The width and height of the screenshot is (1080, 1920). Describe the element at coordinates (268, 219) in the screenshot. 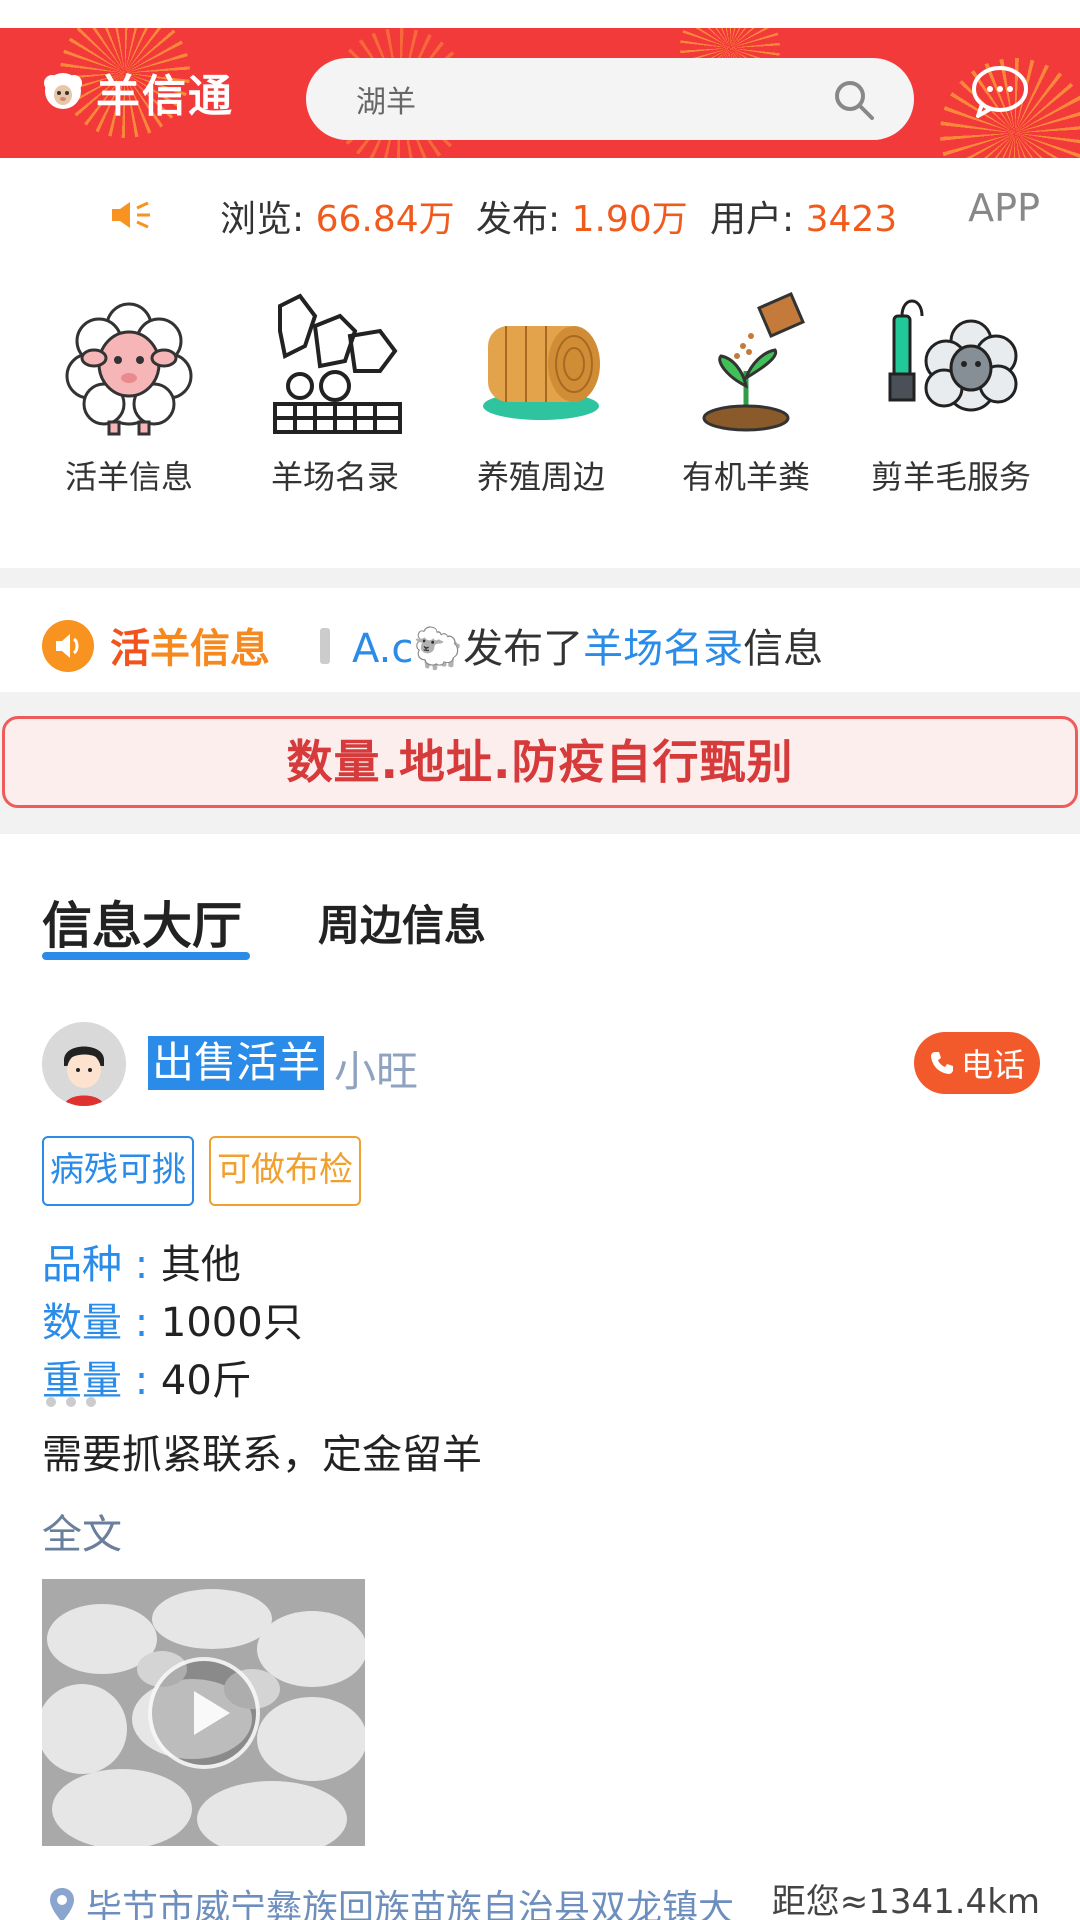

I see `stat-views-label: 浏览:` at that location.